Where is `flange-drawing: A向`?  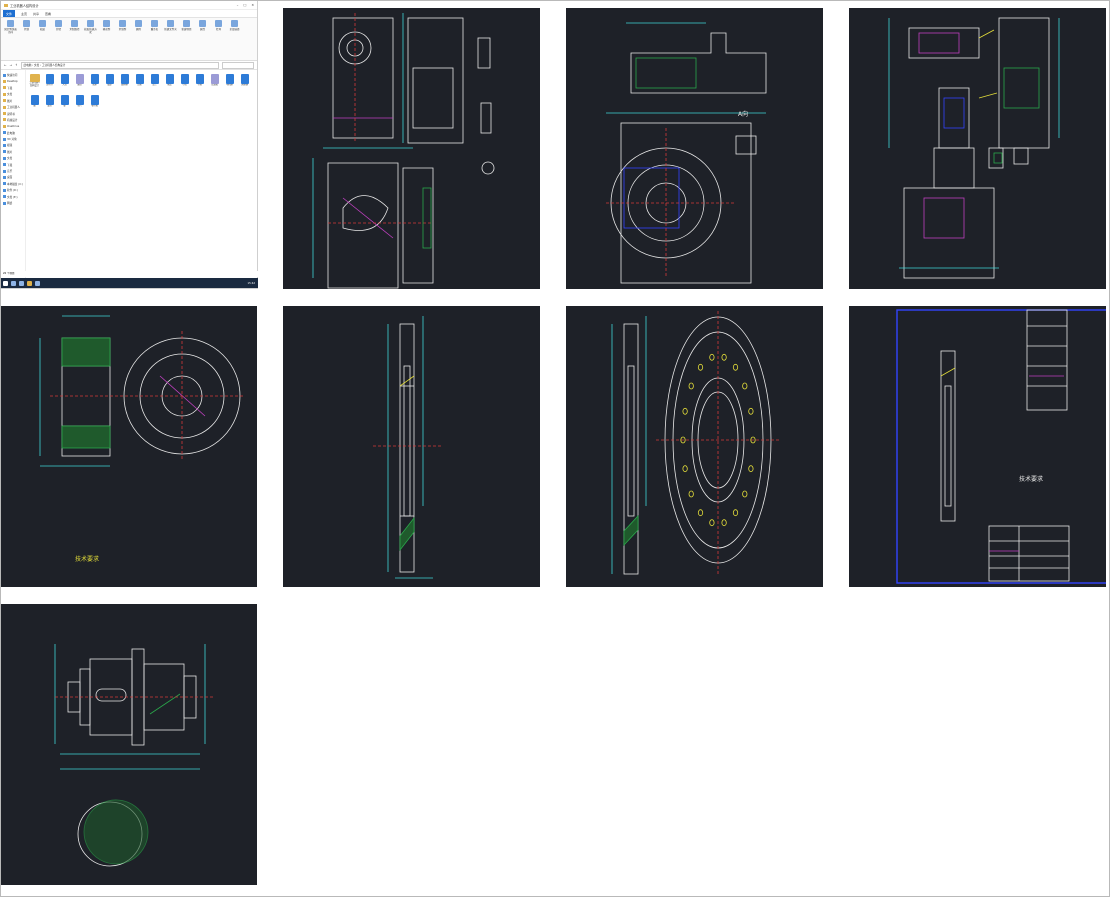 flange-drawing: A向 is located at coordinates (686, 153).